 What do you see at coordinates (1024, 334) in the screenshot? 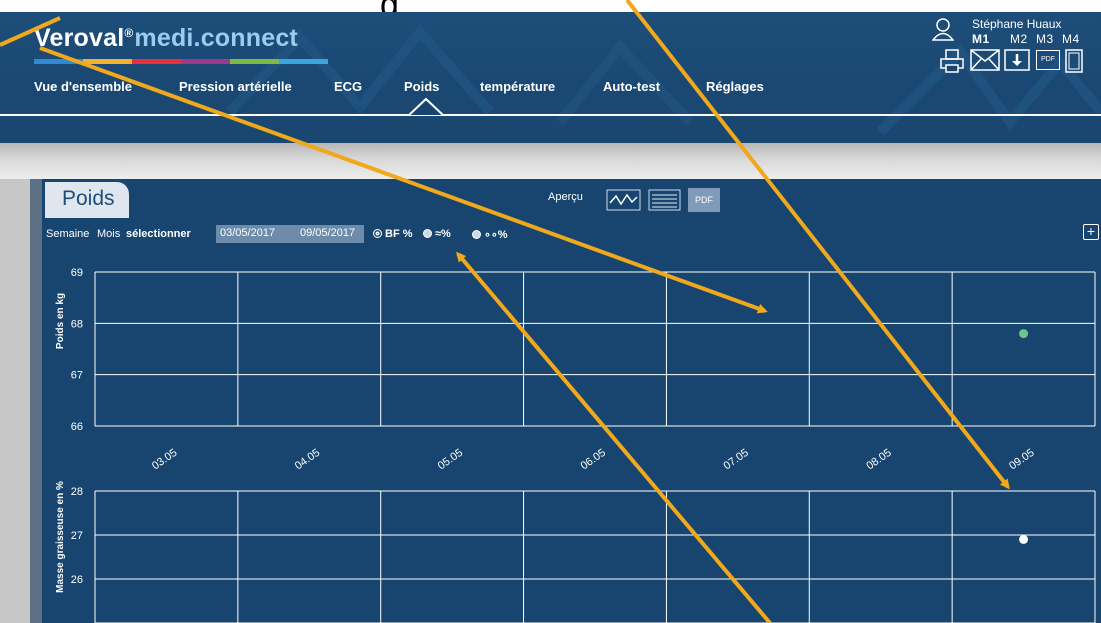
I see `weight-data-point` at bounding box center [1024, 334].